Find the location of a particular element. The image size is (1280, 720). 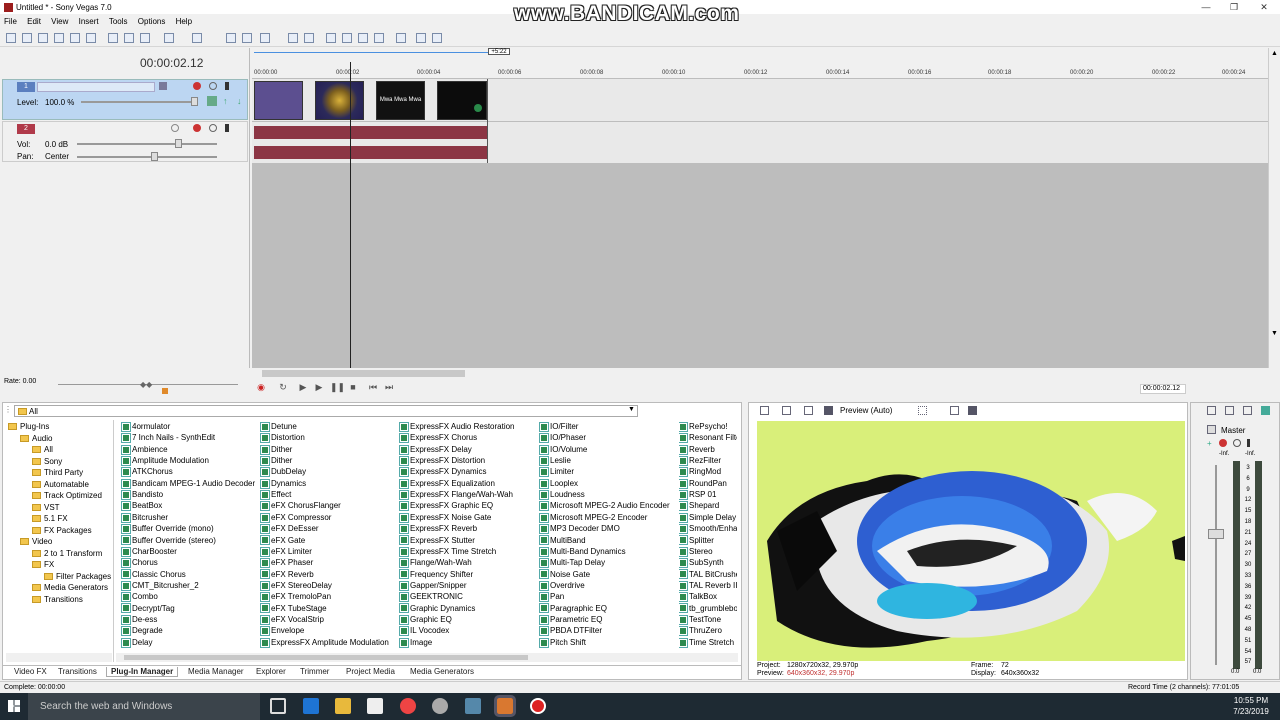

plugin-list-item: Bandicam MPEG-1 Audio Decoder is located at coordinates (188, 483).